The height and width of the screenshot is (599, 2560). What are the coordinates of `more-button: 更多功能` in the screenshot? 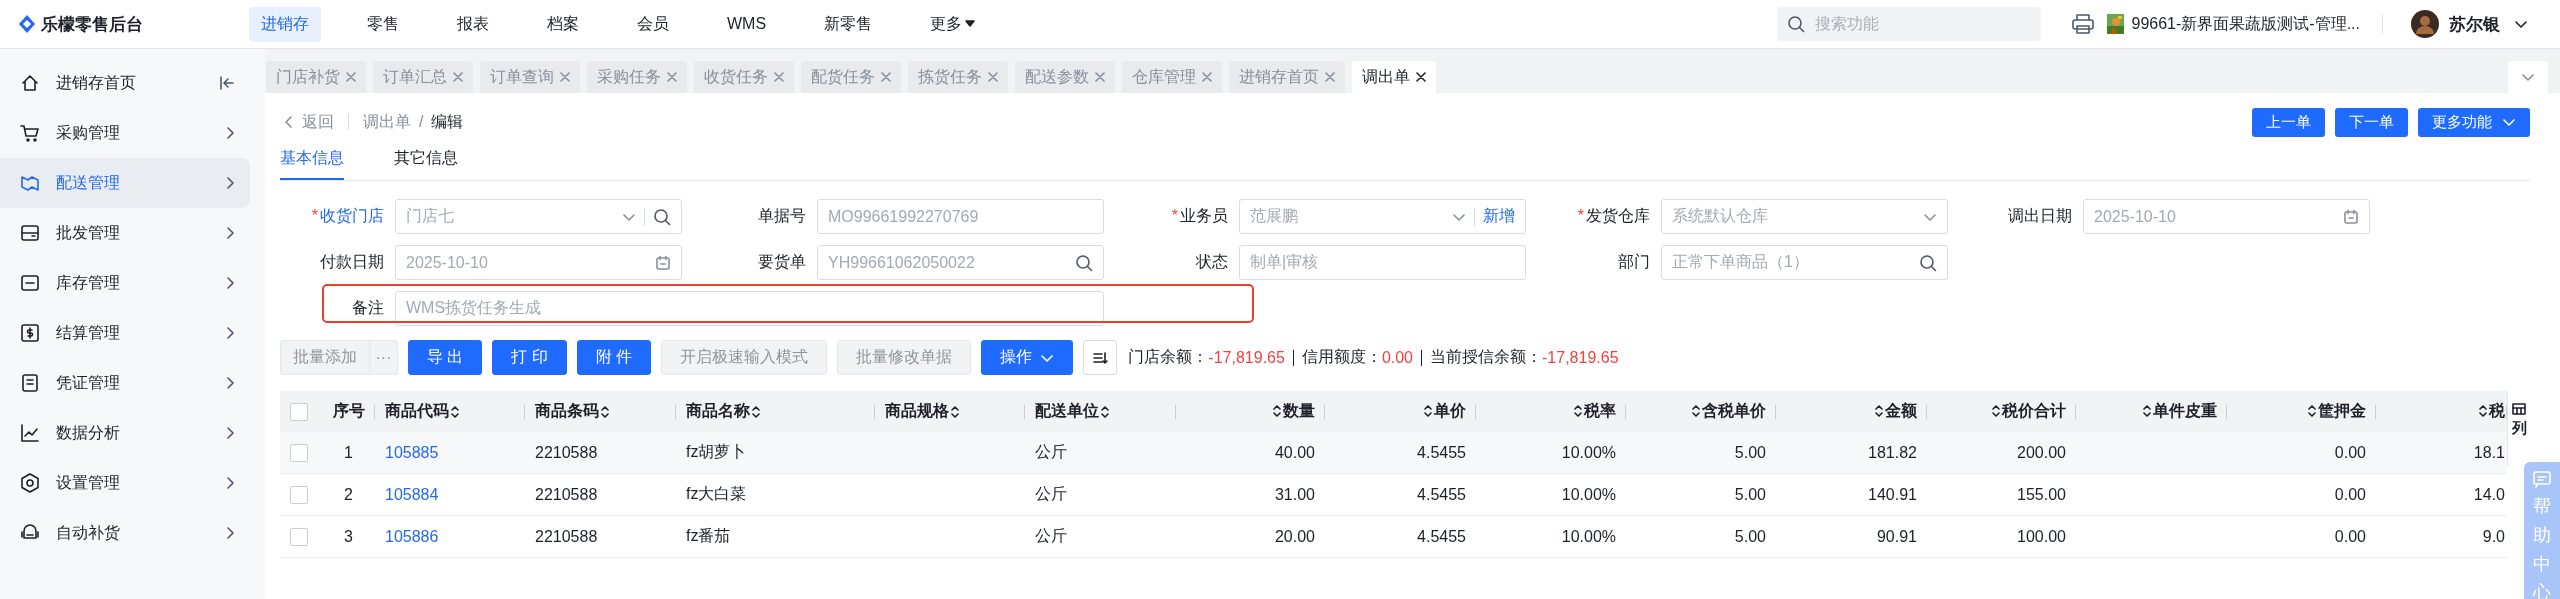 It's located at (2474, 122).